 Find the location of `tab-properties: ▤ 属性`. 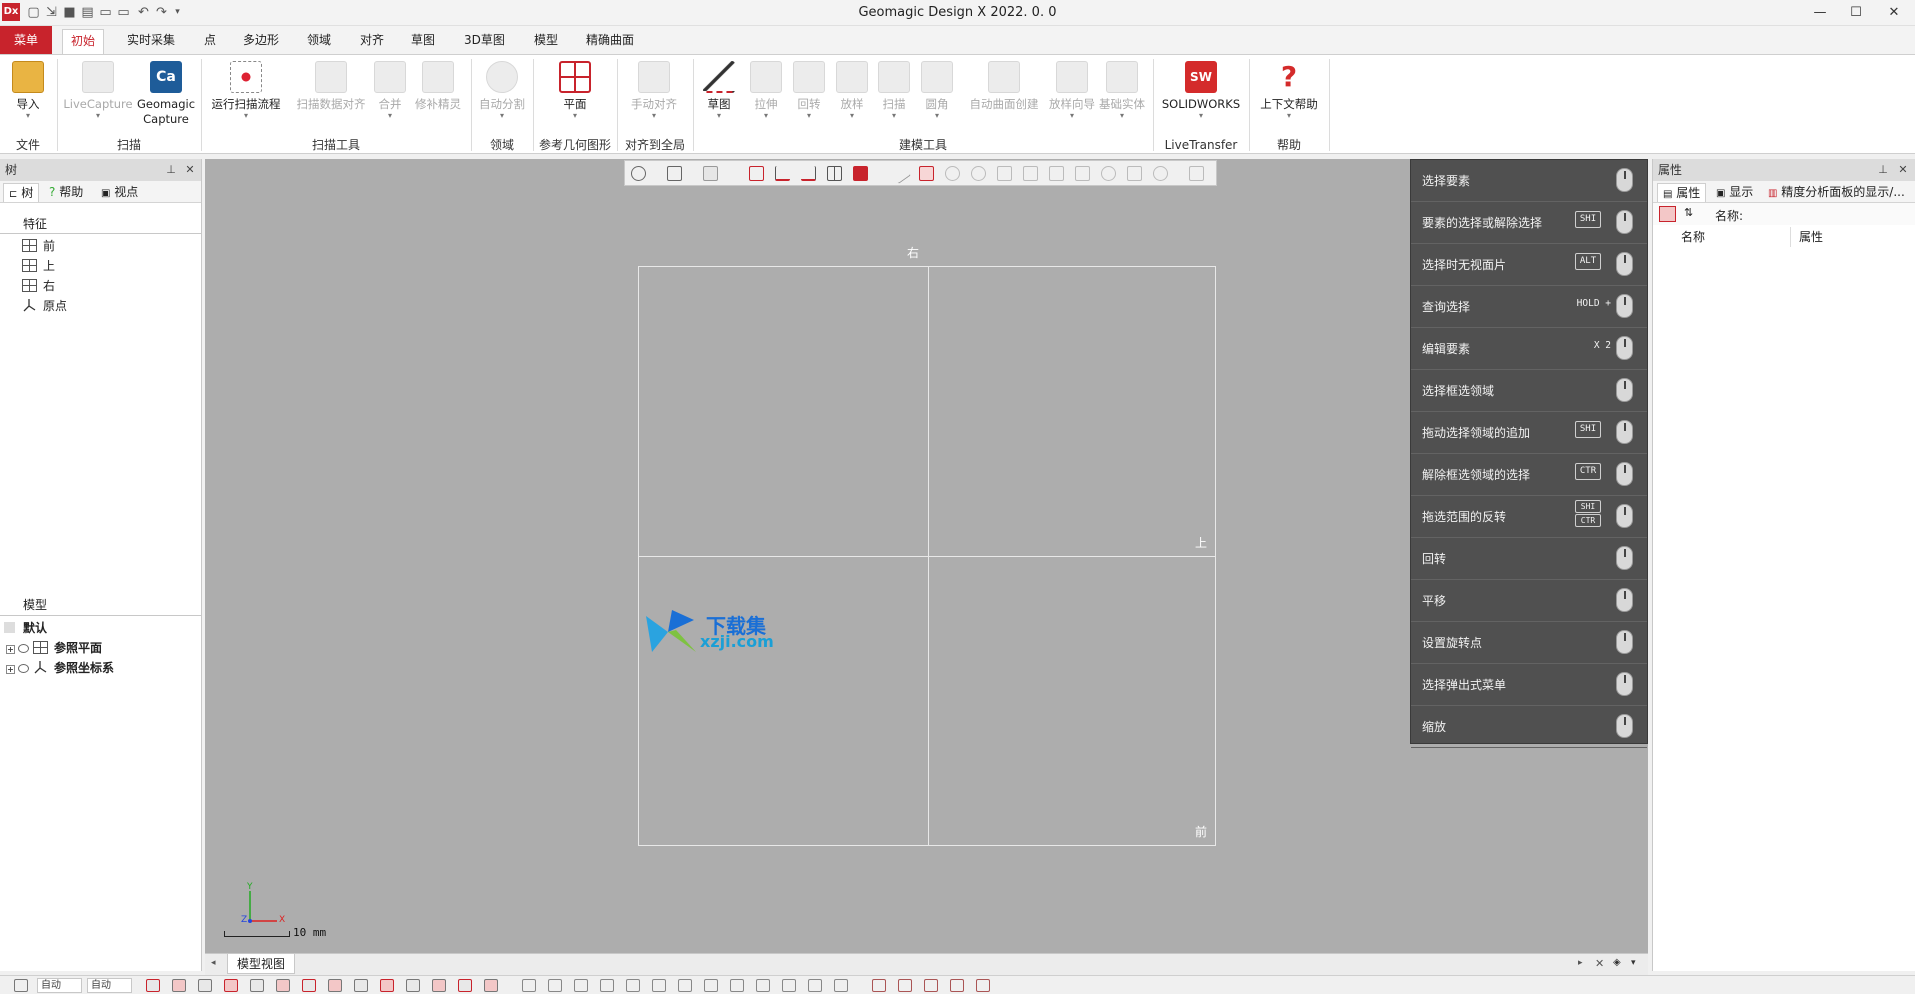

tab-properties: ▤ 属性 is located at coordinates (1682, 192).